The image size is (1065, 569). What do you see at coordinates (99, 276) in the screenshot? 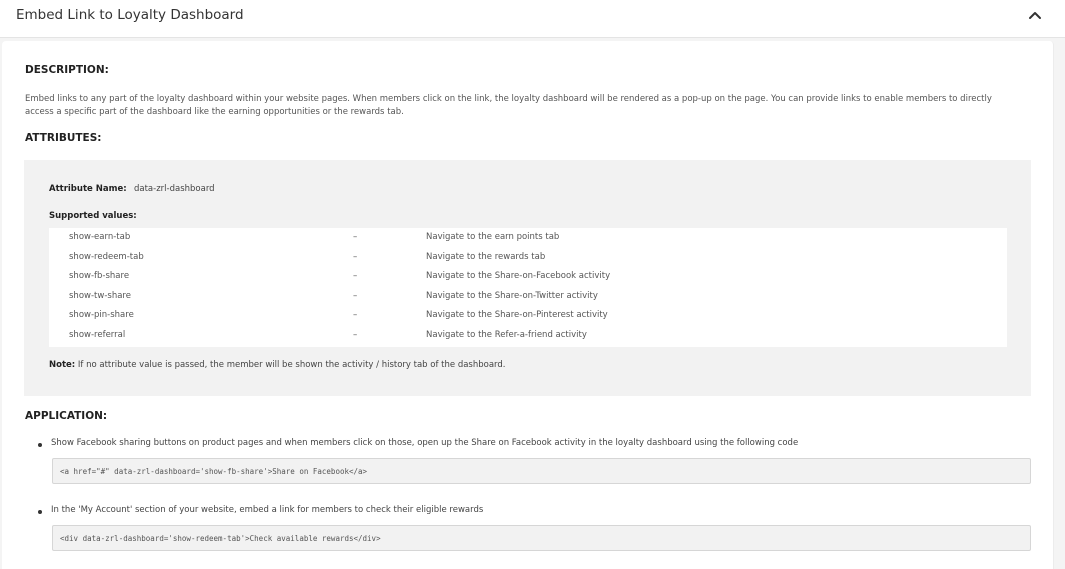
I see `value-cell: show-fb-share` at bounding box center [99, 276].